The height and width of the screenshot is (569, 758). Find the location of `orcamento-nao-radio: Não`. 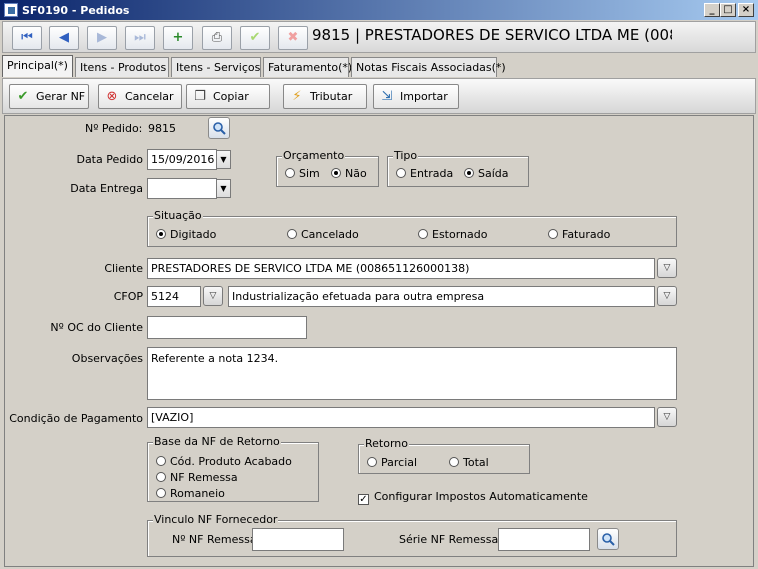

orcamento-nao-radio: Não is located at coordinates (349, 173).